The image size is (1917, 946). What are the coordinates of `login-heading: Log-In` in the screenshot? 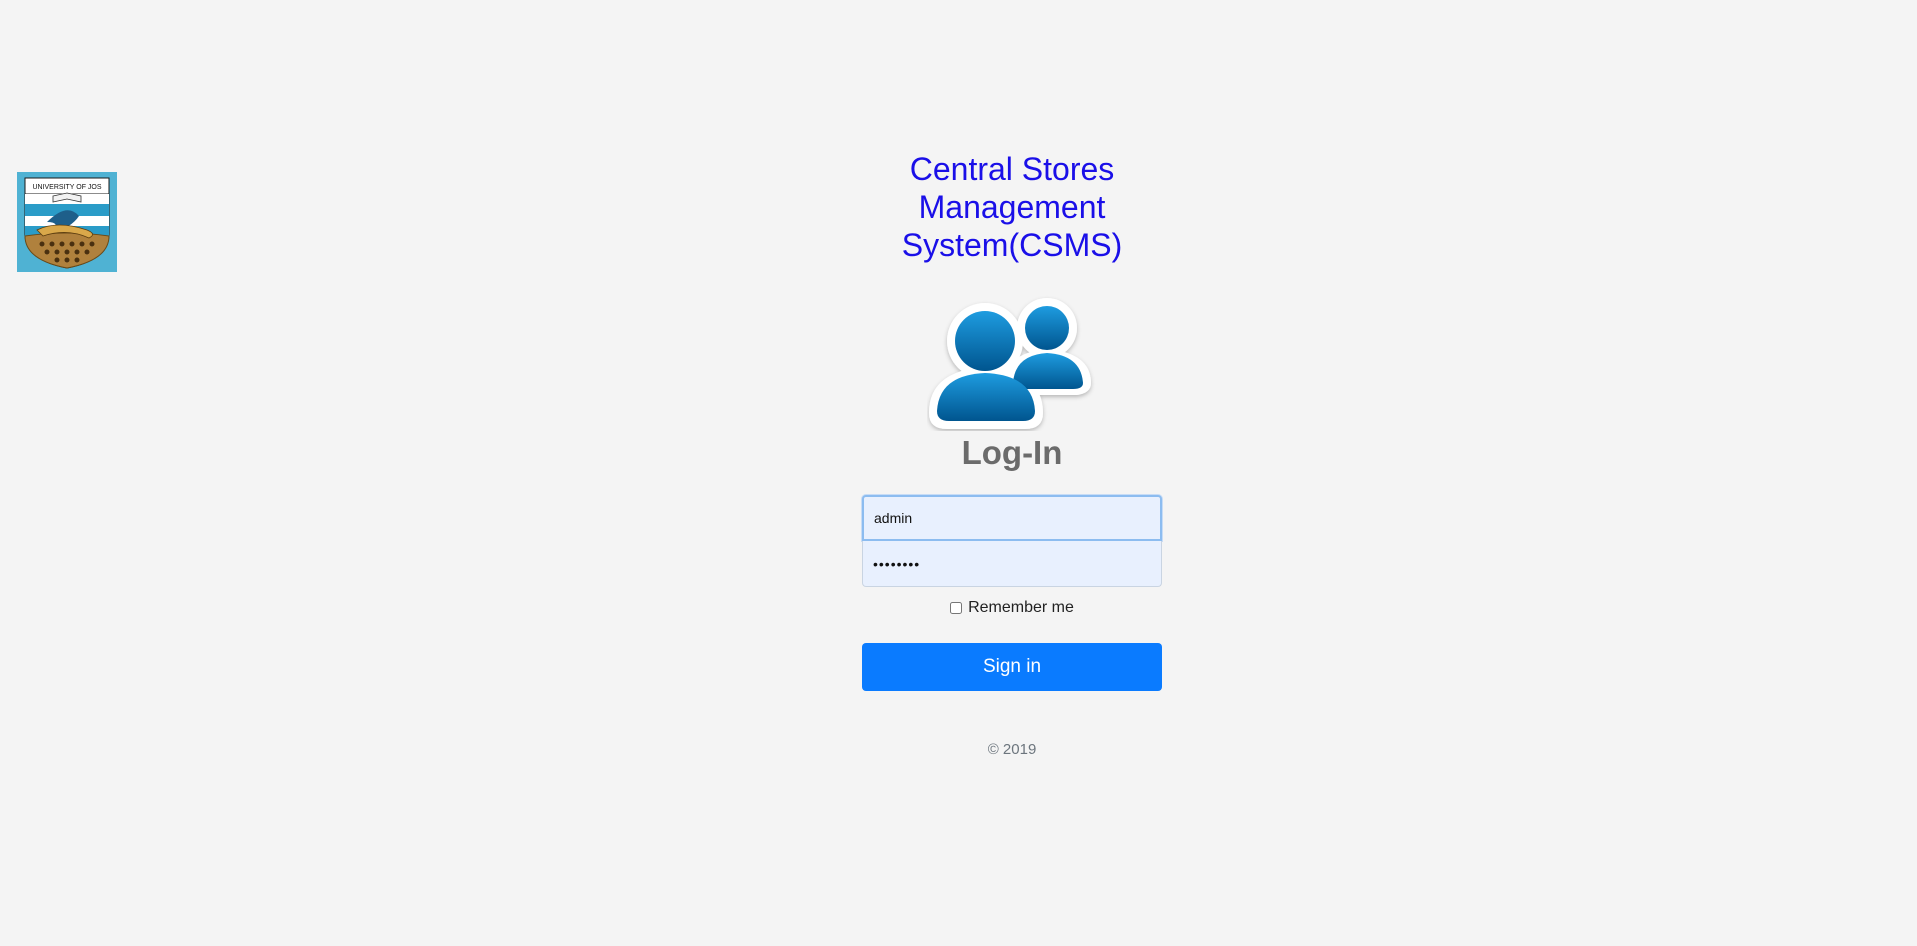 It's located at (1012, 452).